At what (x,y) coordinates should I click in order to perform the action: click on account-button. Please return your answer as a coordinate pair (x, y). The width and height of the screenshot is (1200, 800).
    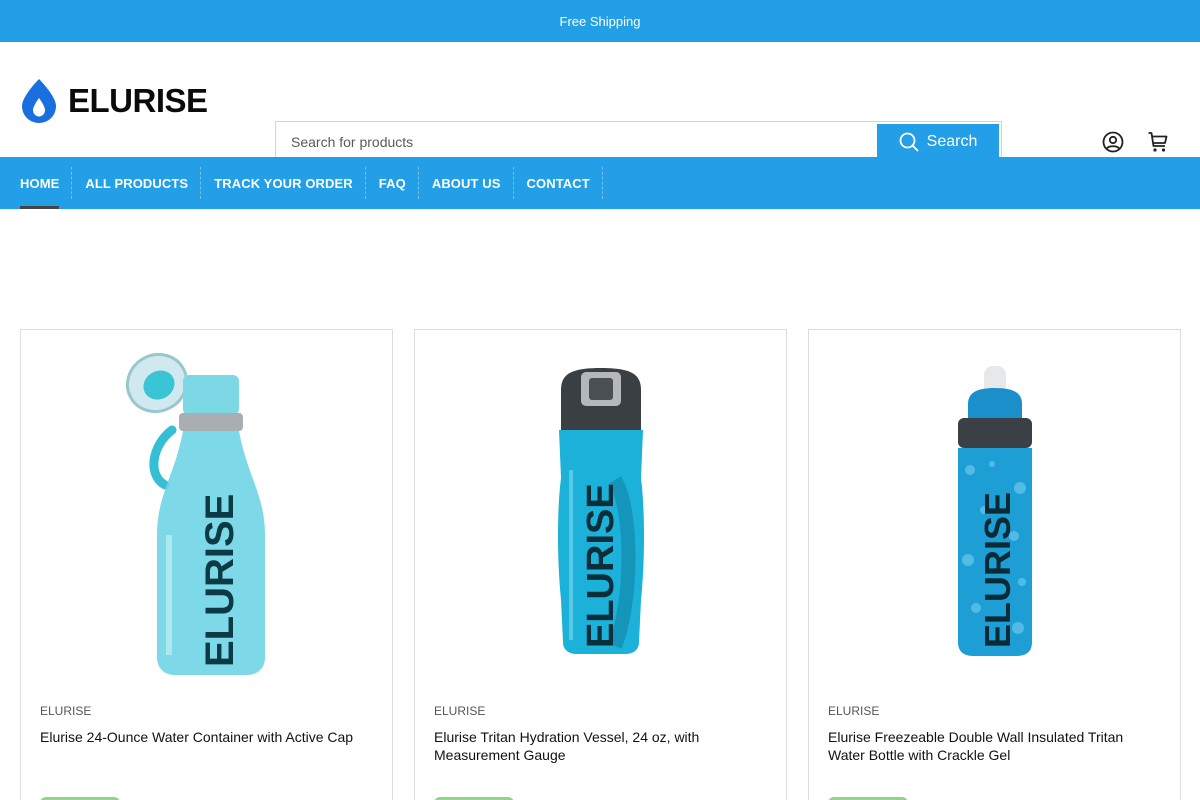
    Looking at the image, I should click on (1113, 142).